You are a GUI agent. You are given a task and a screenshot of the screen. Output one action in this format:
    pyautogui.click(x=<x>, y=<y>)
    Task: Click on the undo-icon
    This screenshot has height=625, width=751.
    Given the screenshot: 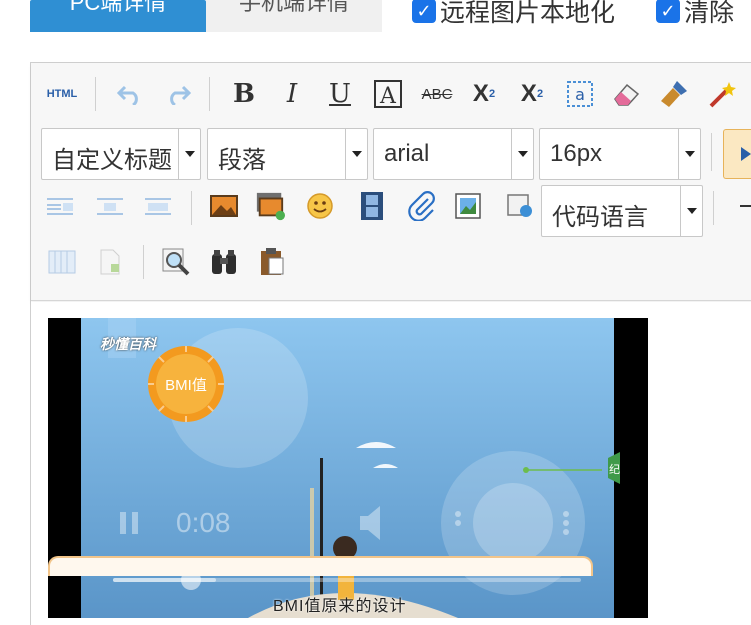 What is the action you would take?
    pyautogui.click(x=130, y=94)
    